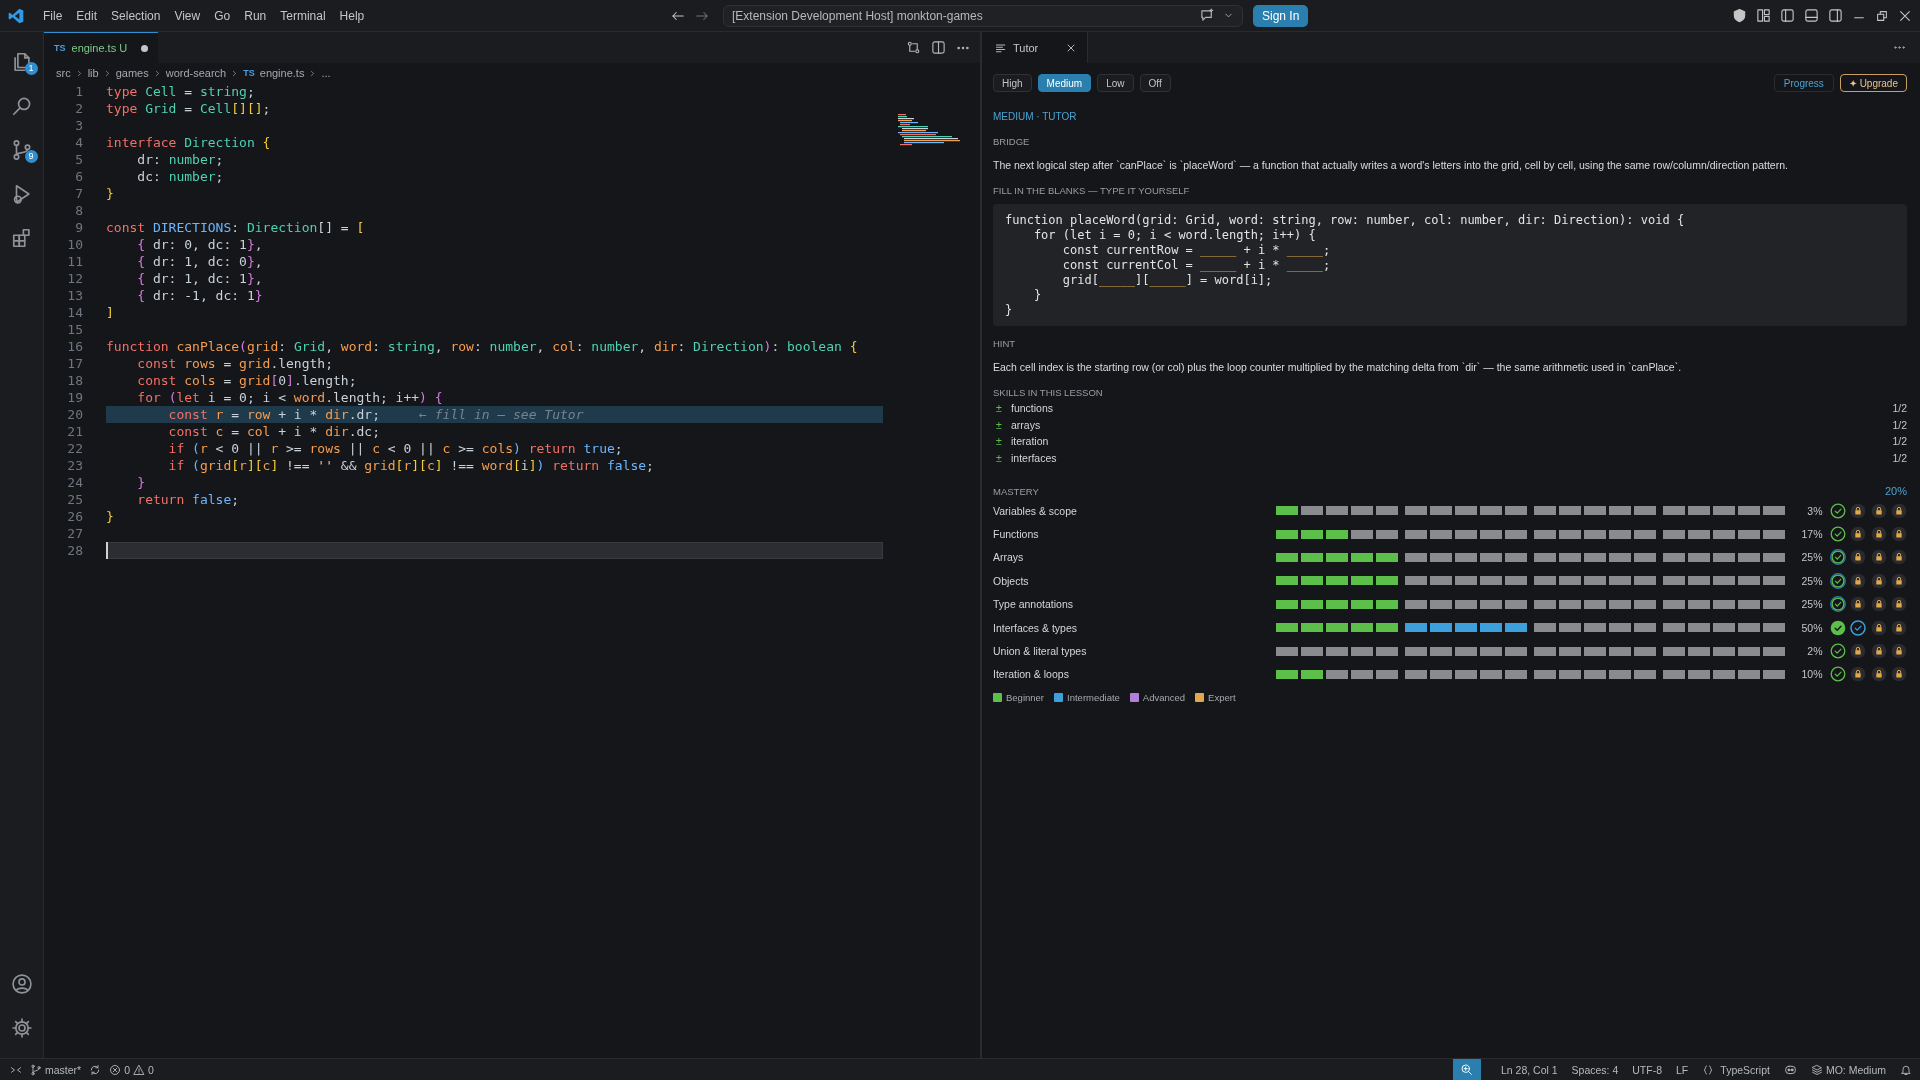  I want to click on cursor-position: Ln 28, Col 1, so click(1529, 1069).